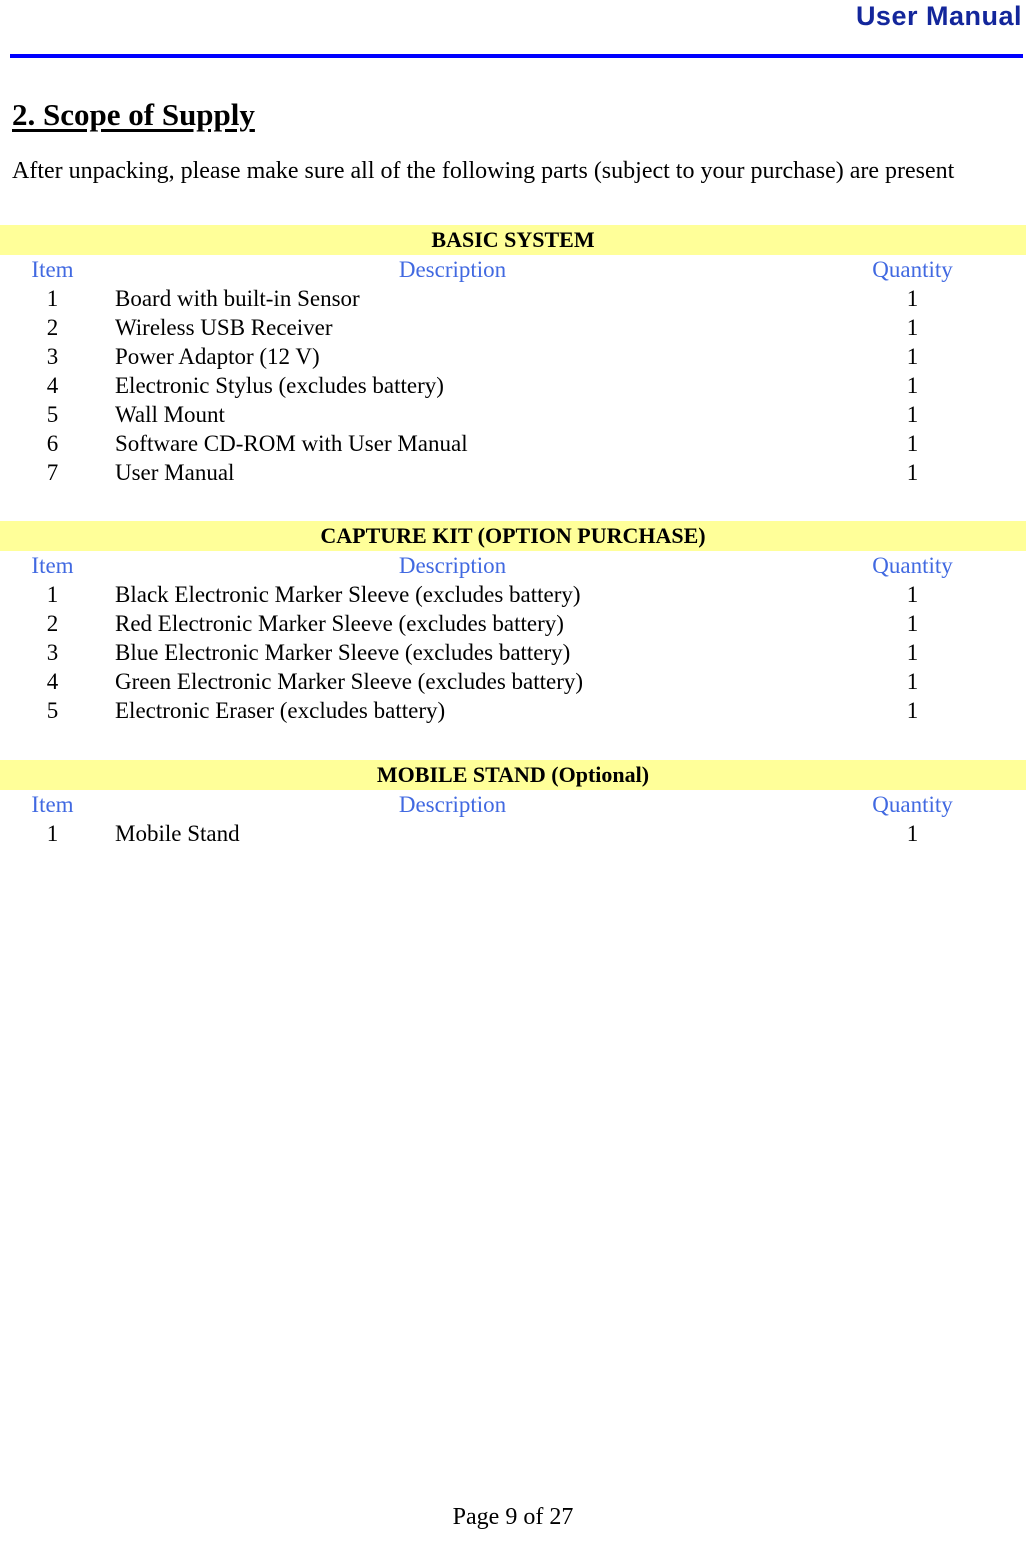 The image size is (1026, 1557). I want to click on table-row: 2 Wireless USB Receiver 1, so click(513, 327).